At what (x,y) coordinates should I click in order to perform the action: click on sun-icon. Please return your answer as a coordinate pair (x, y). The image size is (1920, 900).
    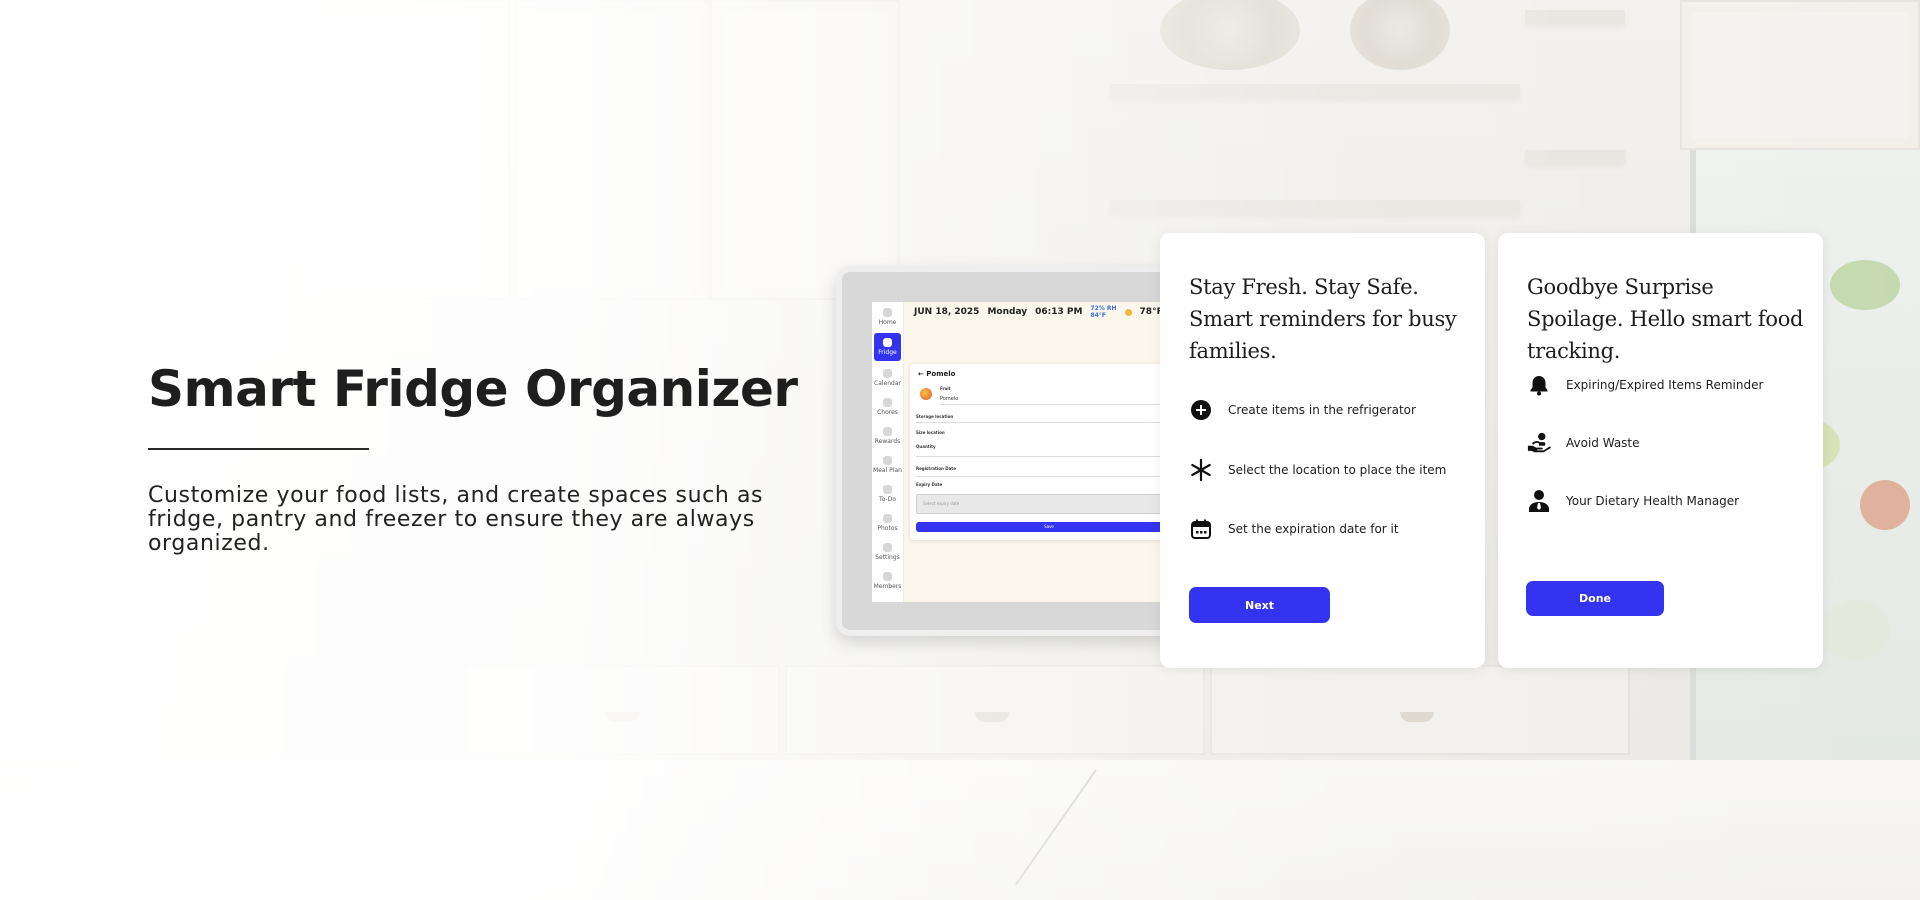
    Looking at the image, I should click on (1128, 312).